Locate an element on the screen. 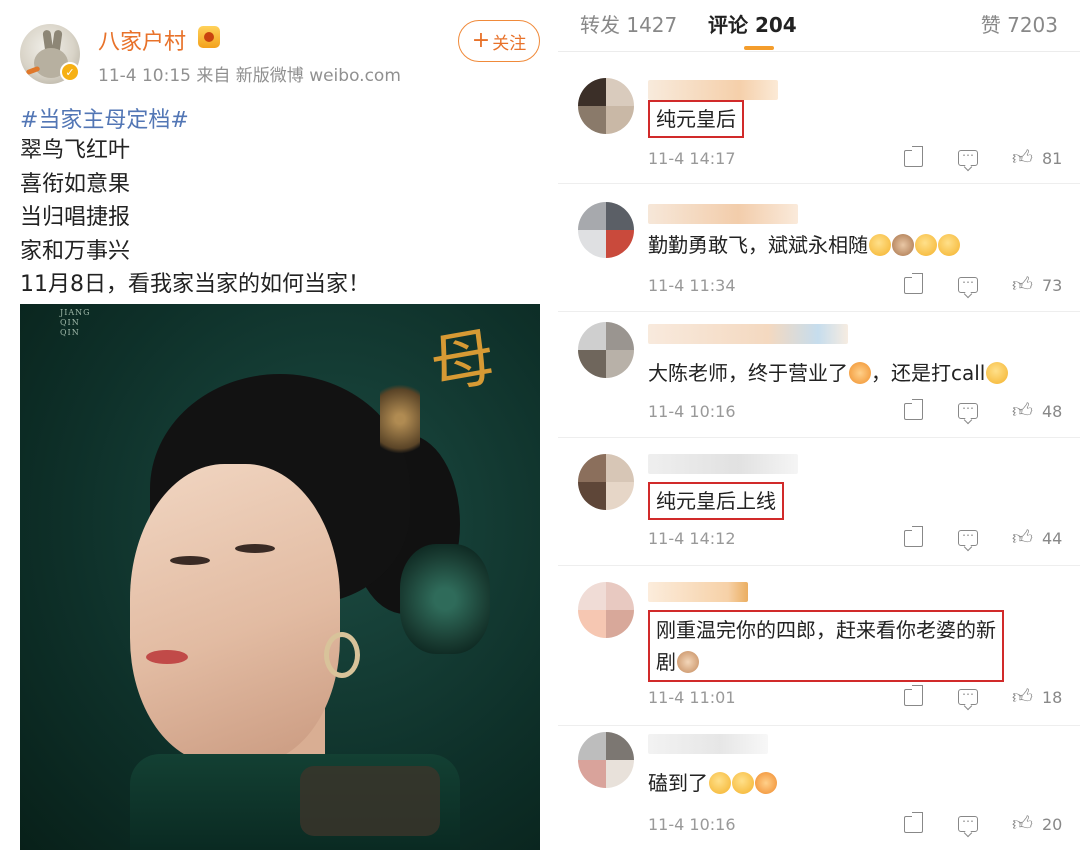 Image resolution: width=1080 pixels, height=850 pixels. post-line: 当归唱捷报 is located at coordinates (75, 217).